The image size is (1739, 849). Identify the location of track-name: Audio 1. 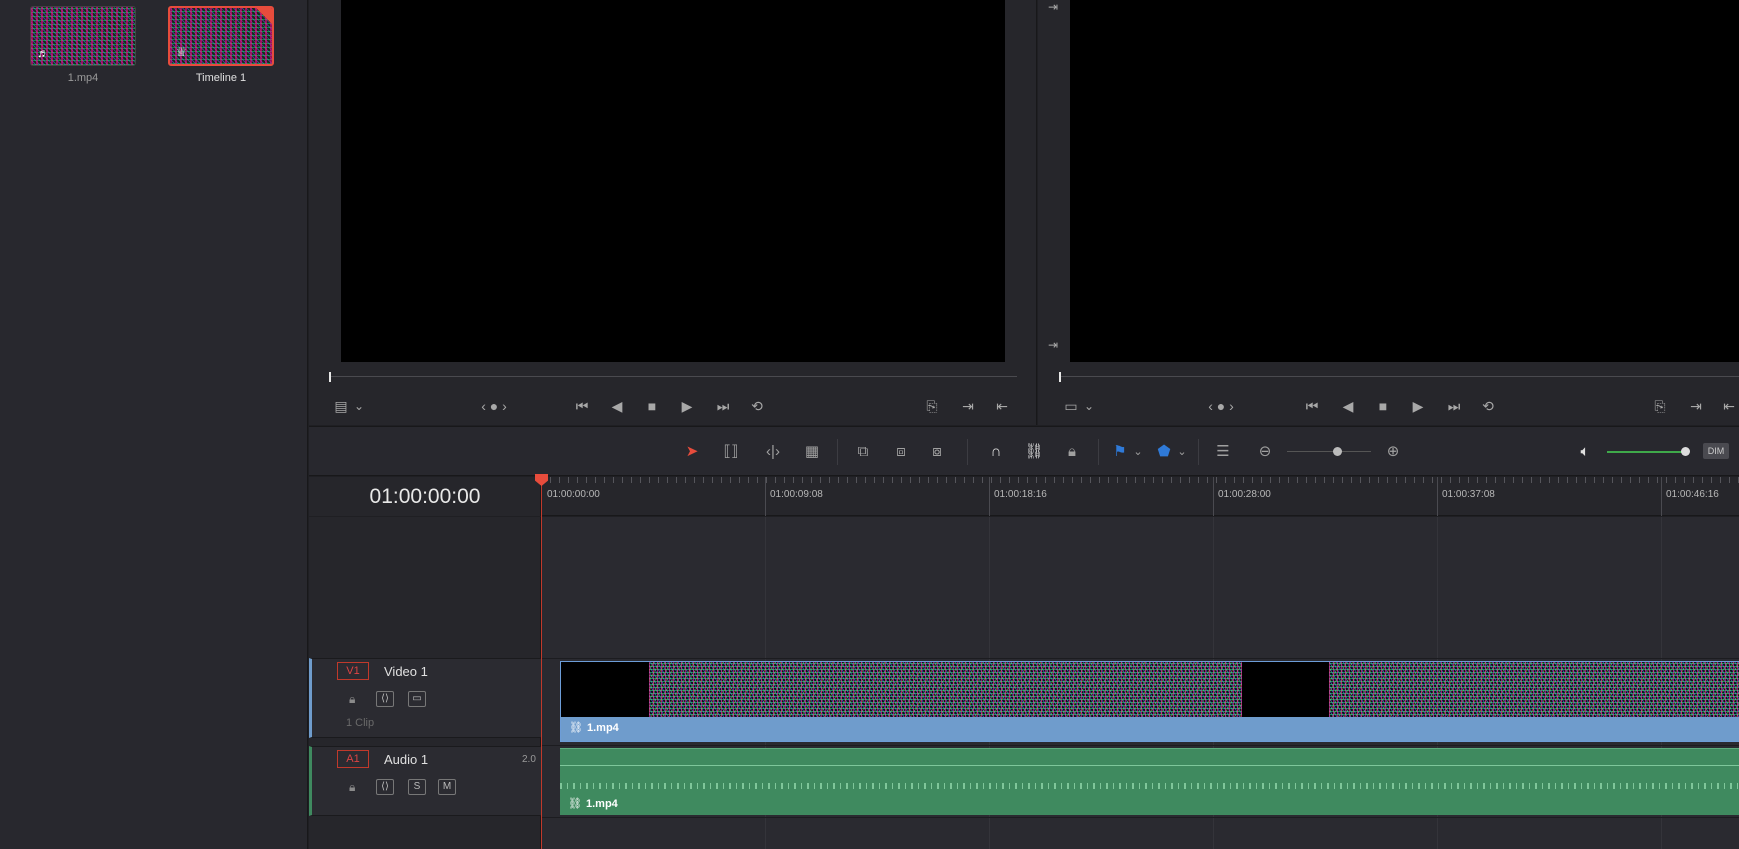
(406, 759).